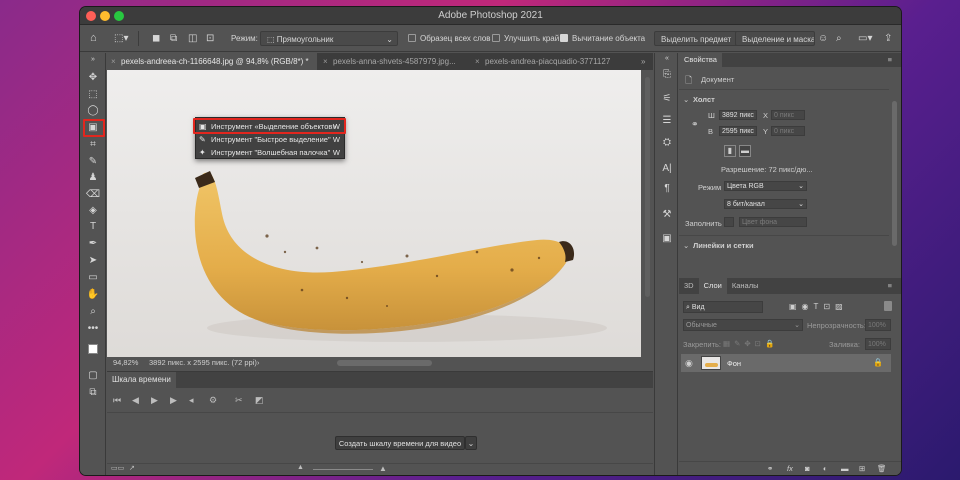 This screenshot has width=960, height=480. What do you see at coordinates (745, 151) in the screenshot?
I see `landscape-orientation-icon: ▬` at bounding box center [745, 151].